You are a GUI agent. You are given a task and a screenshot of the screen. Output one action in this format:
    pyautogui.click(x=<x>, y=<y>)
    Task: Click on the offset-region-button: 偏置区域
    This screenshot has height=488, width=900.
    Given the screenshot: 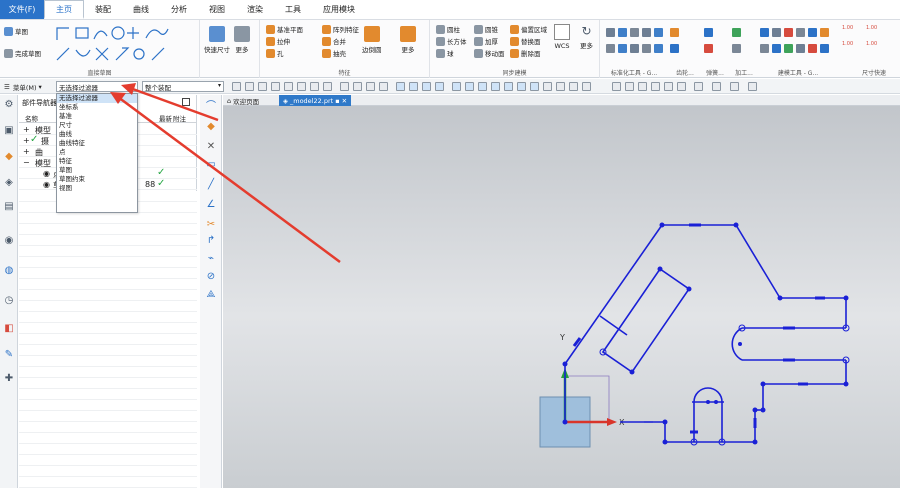 What is the action you would take?
    pyautogui.click(x=528, y=29)
    